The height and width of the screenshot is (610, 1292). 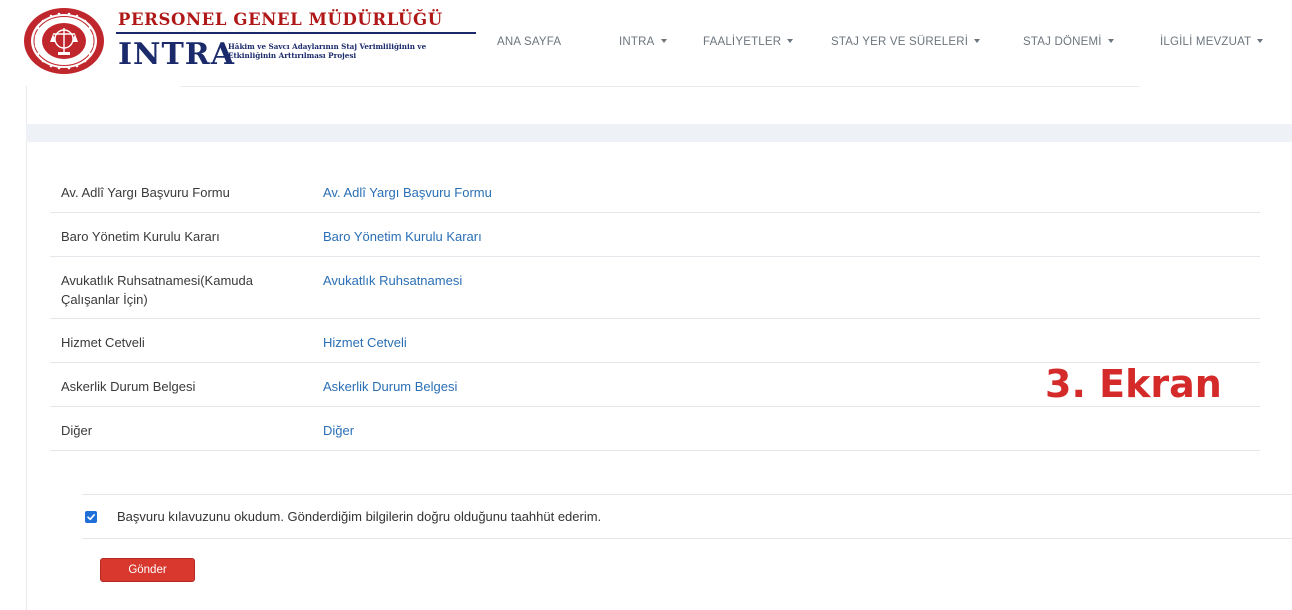 What do you see at coordinates (390, 386) in the screenshot?
I see `document-link: Askerlik Durum Belgesi` at bounding box center [390, 386].